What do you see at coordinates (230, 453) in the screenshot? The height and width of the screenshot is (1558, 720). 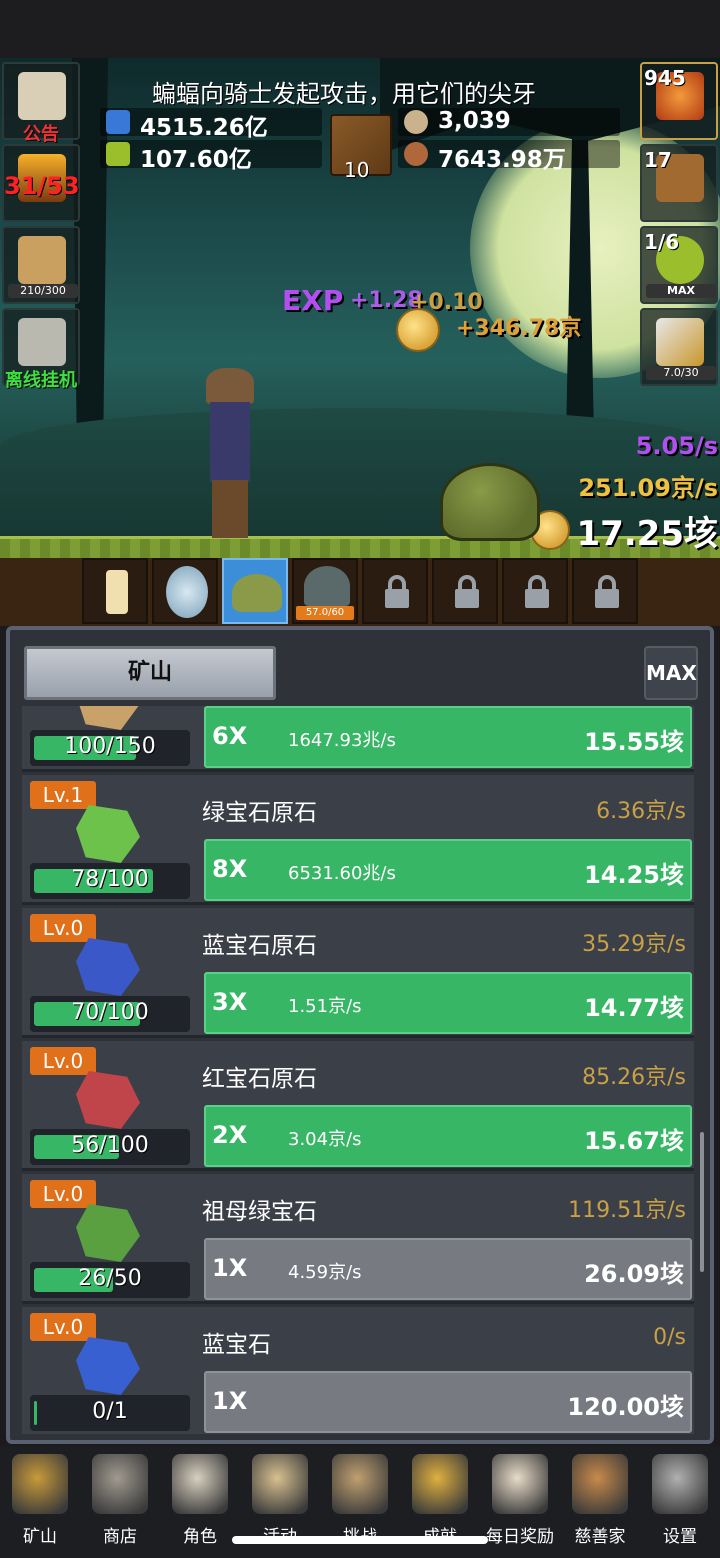 I see `hero-character` at bounding box center [230, 453].